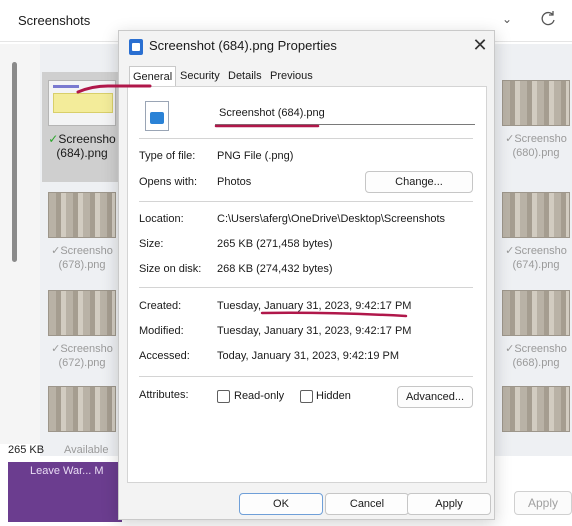 The height and width of the screenshot is (526, 572). Describe the element at coordinates (275, 244) in the screenshot. I see `size-value: 265 KB (271,458 bytes)` at that location.